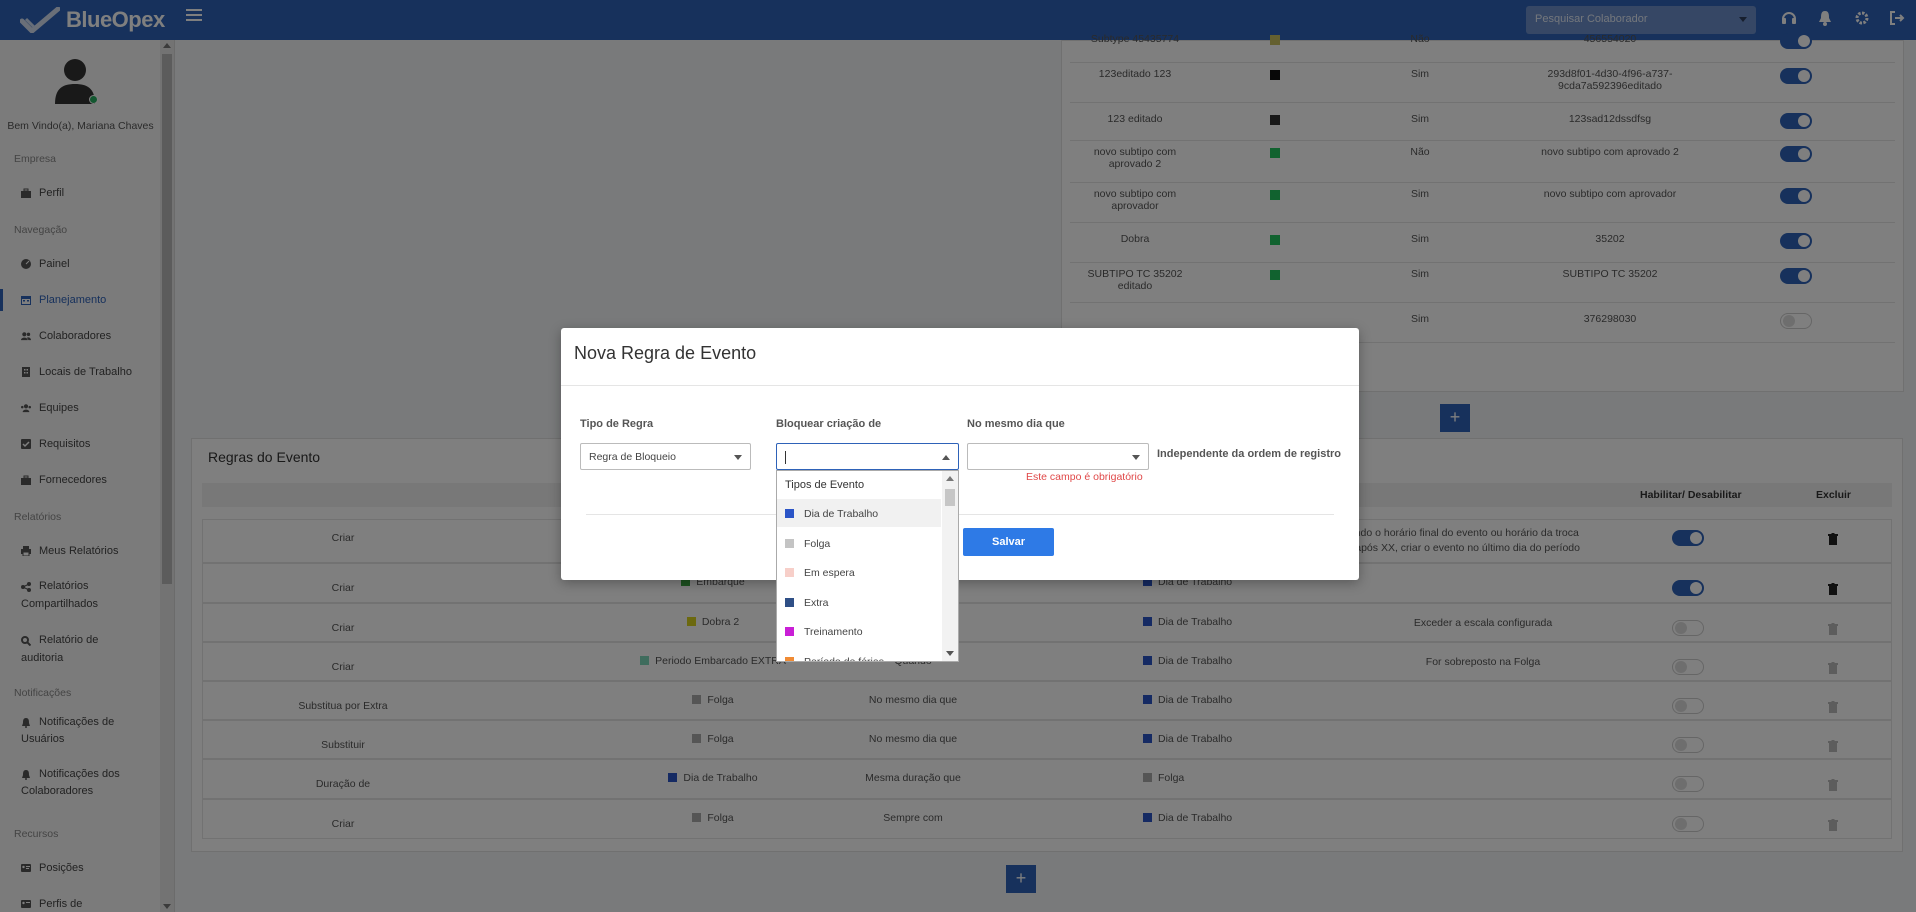  I want to click on option-label: Extra, so click(816, 602).